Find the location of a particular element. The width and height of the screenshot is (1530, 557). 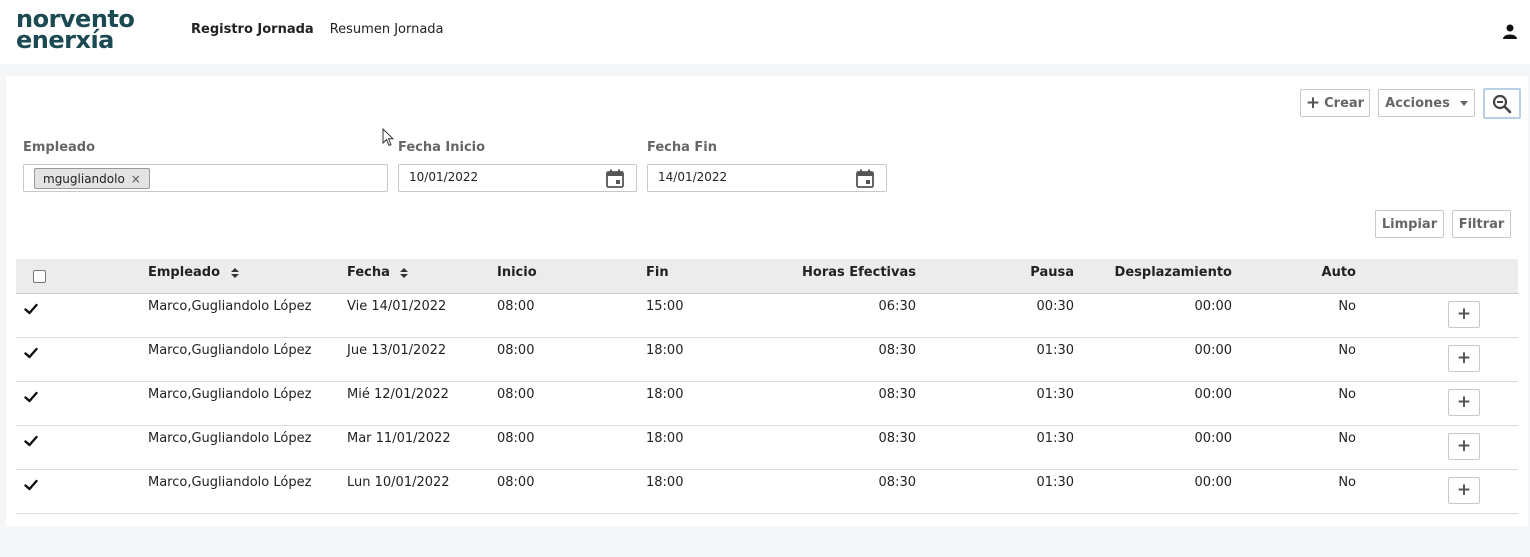

cell-fecha: Mié 12/01/2022 is located at coordinates (398, 394).